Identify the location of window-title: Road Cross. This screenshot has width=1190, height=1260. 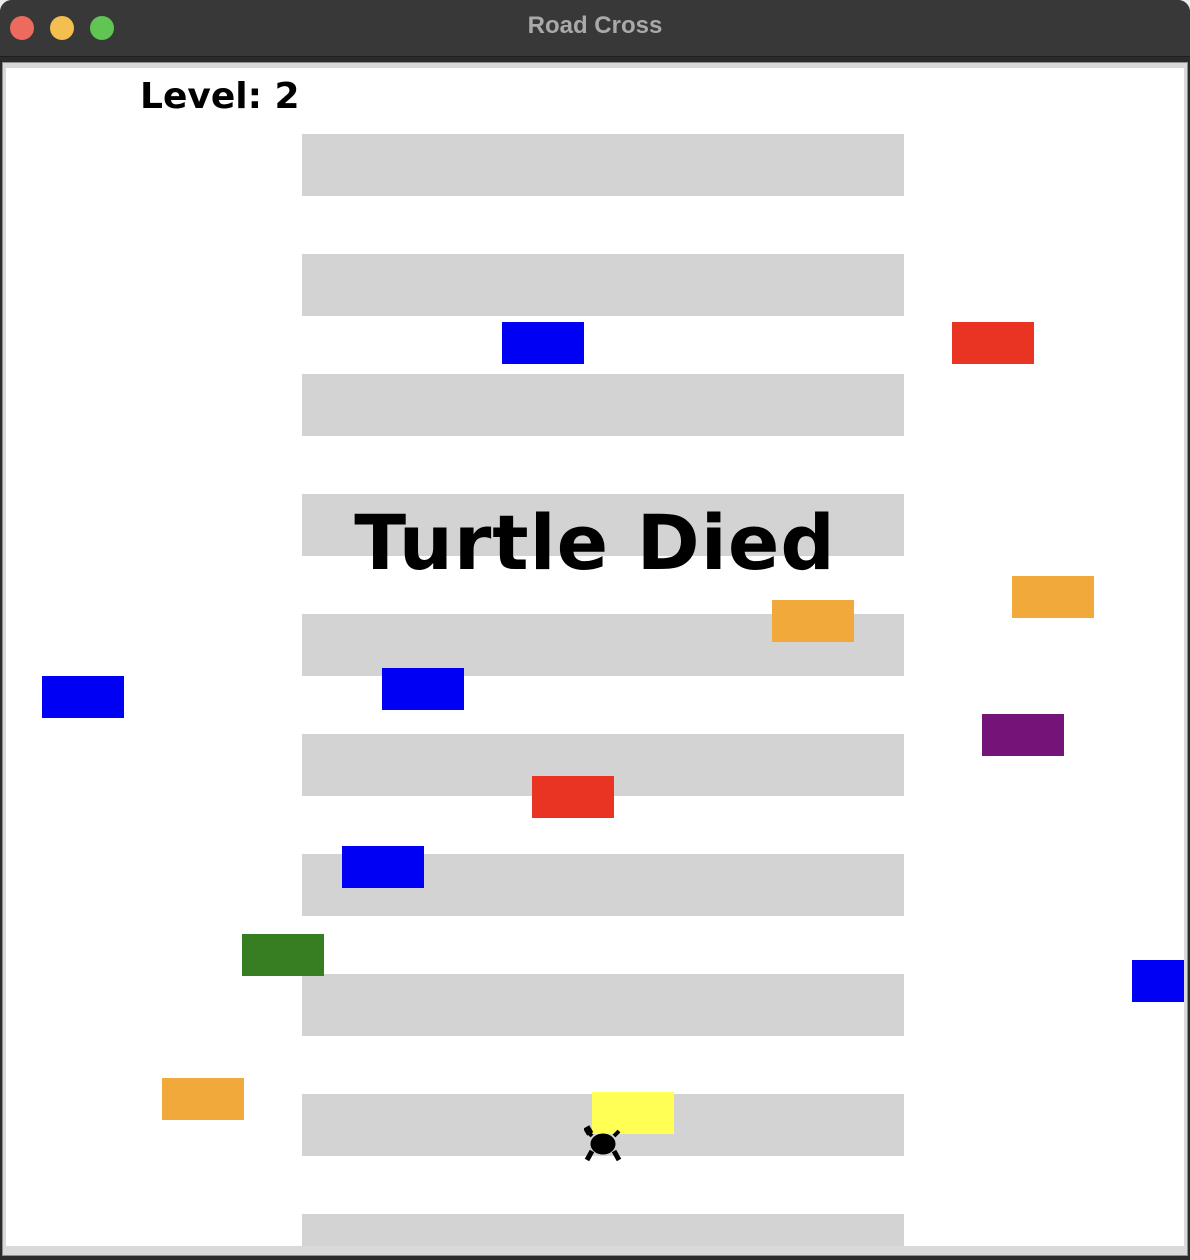
(595, 25).